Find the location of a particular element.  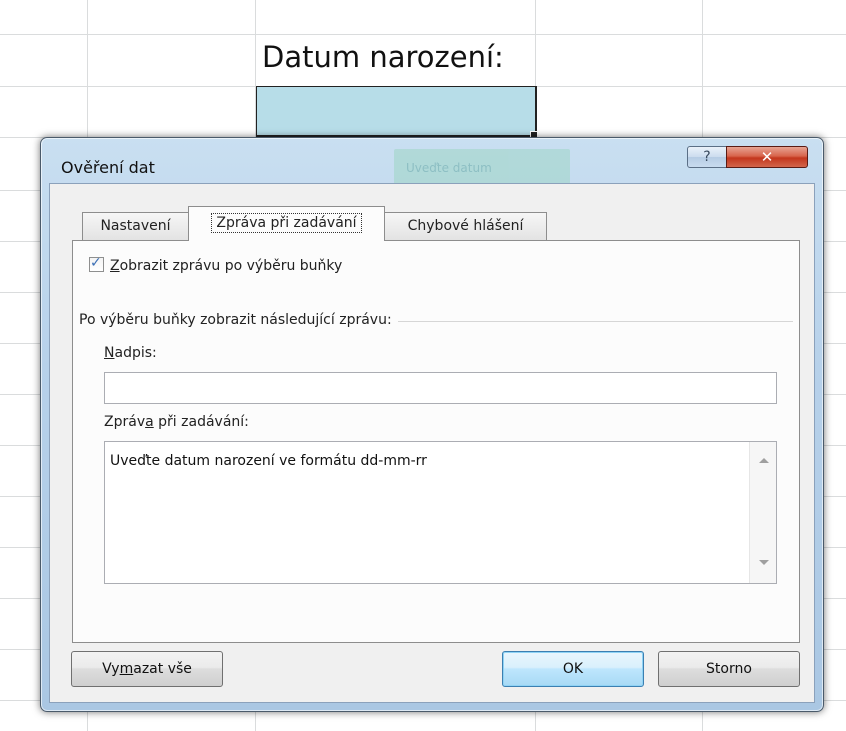

close-button: ✕ is located at coordinates (767, 157).